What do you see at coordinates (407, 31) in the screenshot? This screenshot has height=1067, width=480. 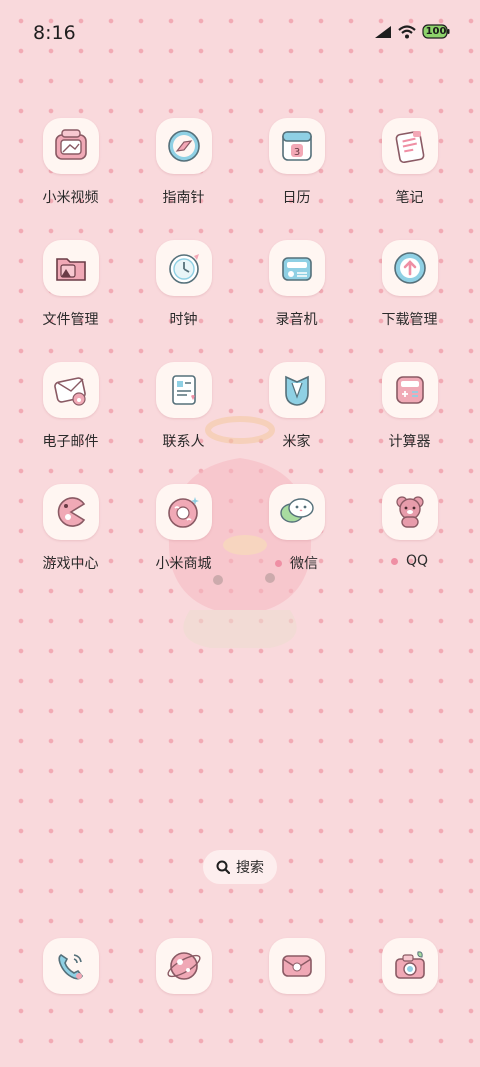 I see `wifi-icon` at bounding box center [407, 31].